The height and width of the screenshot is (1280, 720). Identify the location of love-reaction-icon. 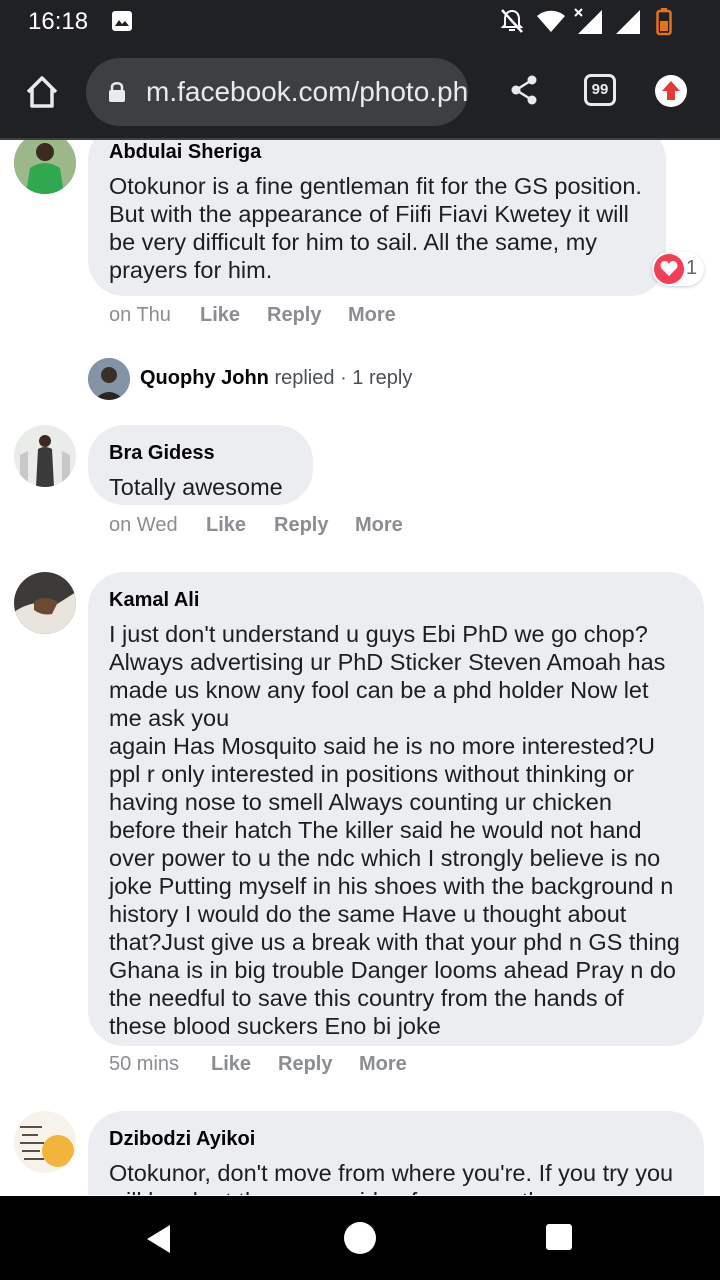
(669, 269).